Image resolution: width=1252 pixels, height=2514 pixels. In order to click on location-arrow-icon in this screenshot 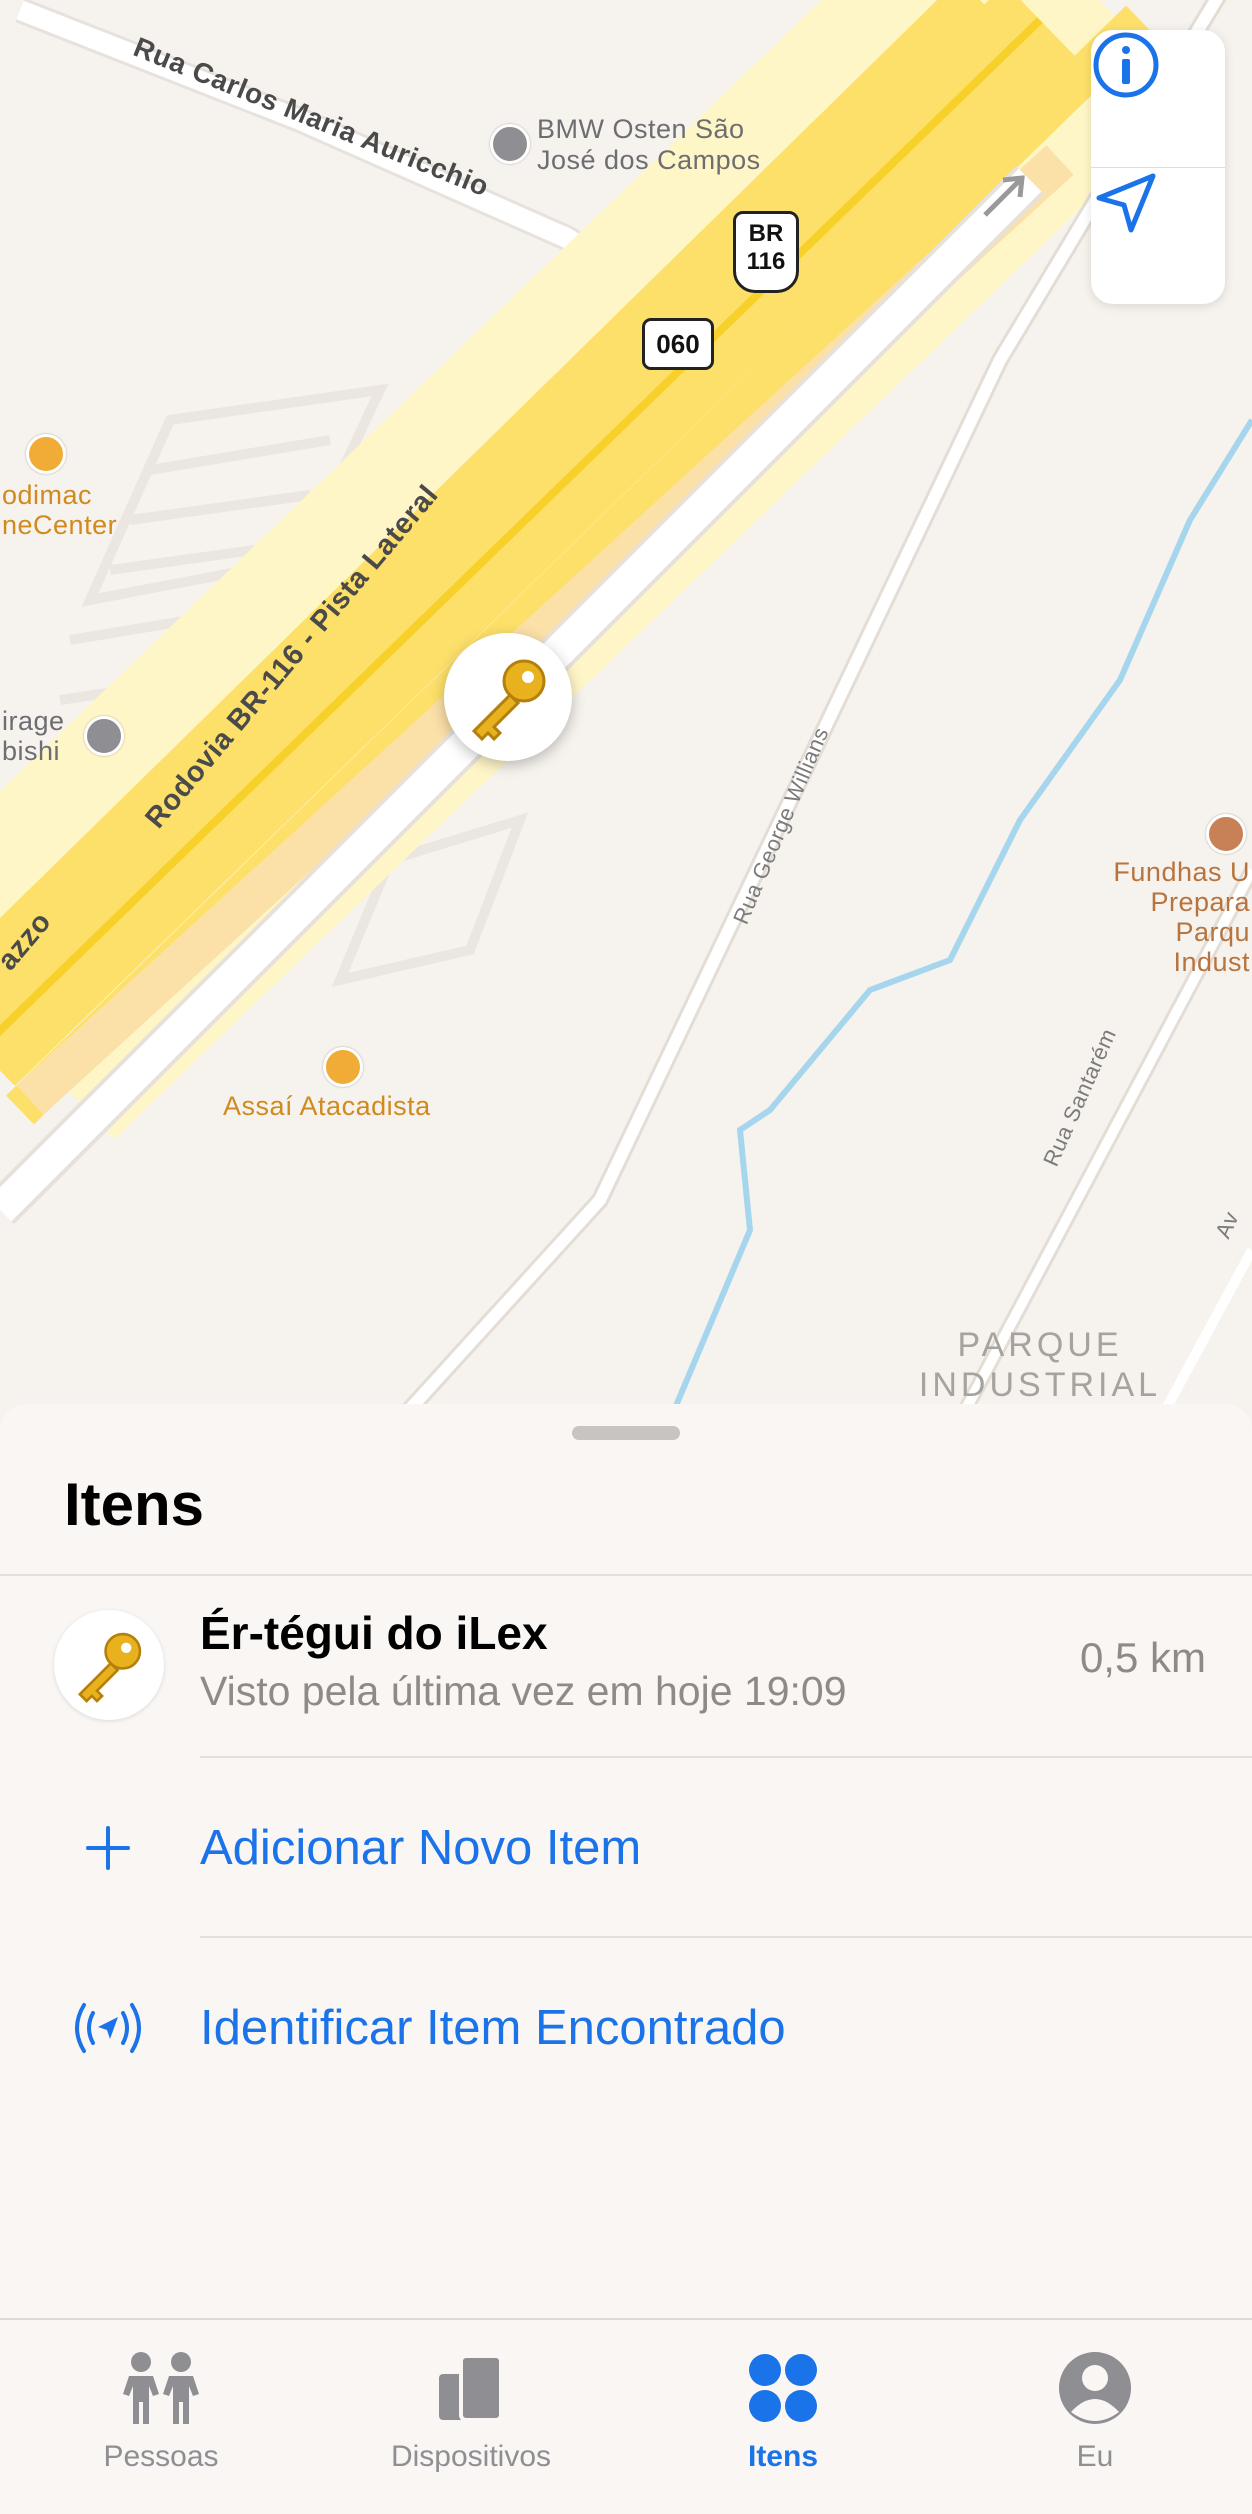, I will do `click(1126, 203)`.